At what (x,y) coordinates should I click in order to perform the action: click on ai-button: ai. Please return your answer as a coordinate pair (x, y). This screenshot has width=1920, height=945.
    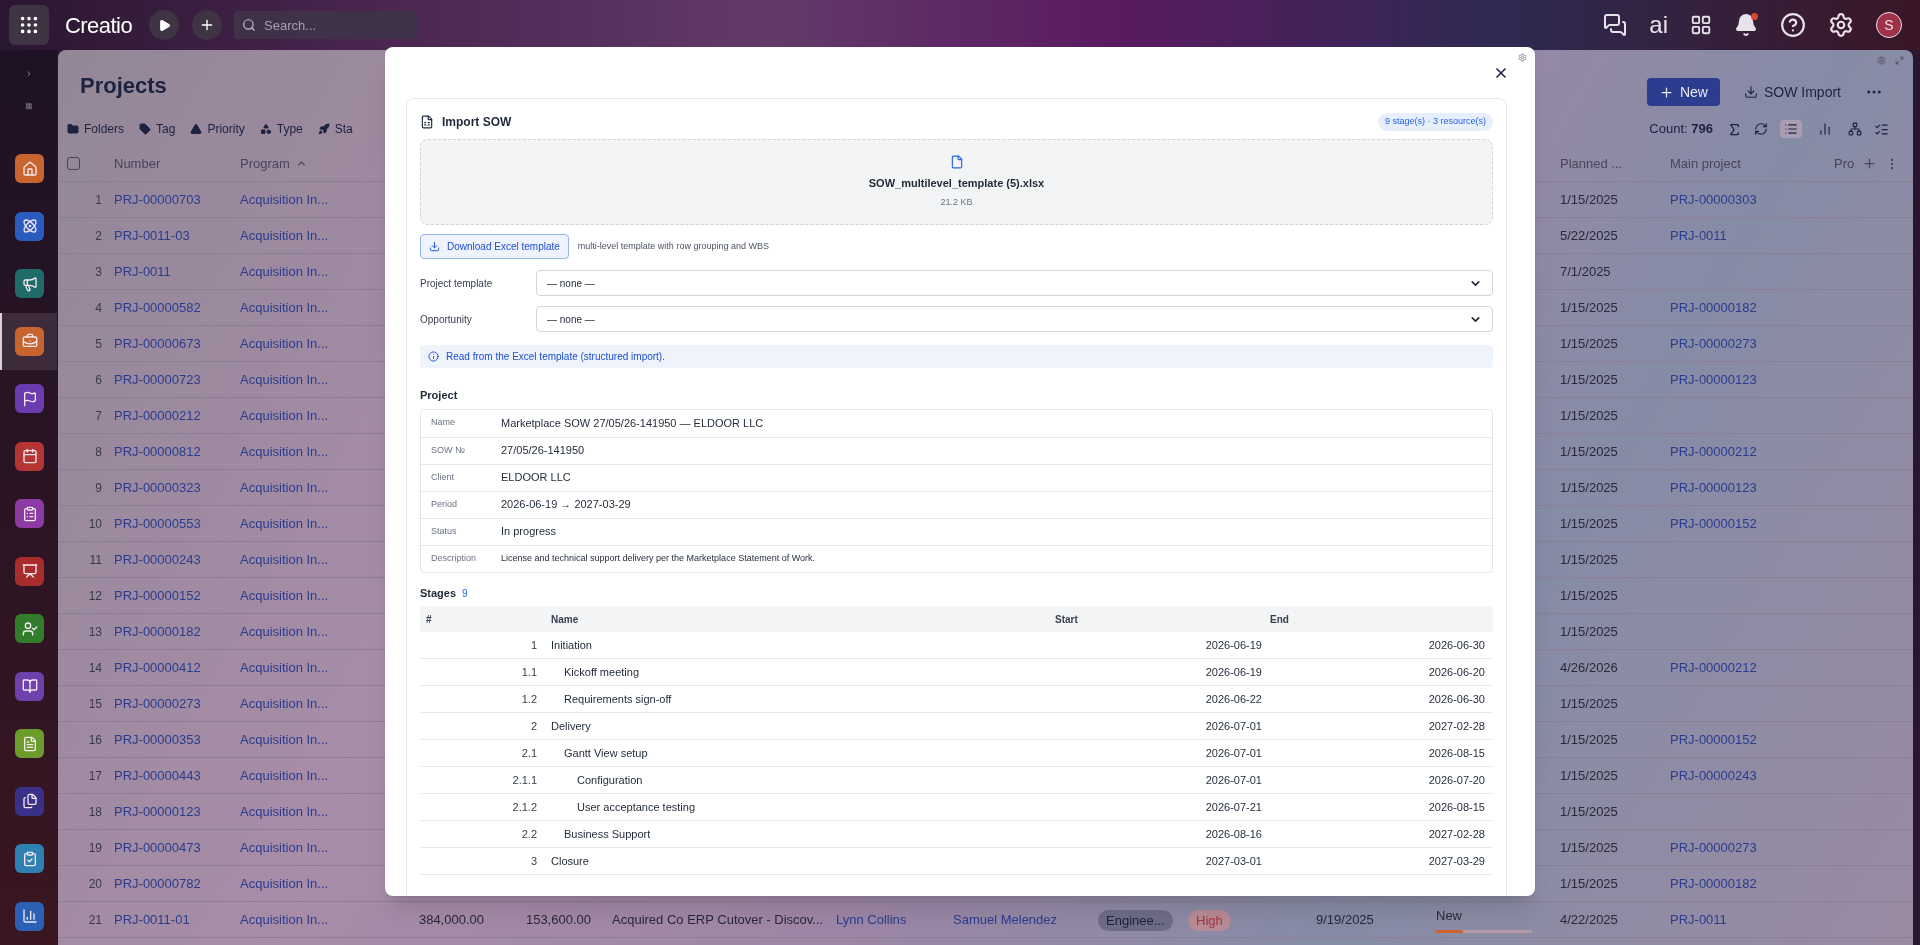
    Looking at the image, I should click on (1658, 25).